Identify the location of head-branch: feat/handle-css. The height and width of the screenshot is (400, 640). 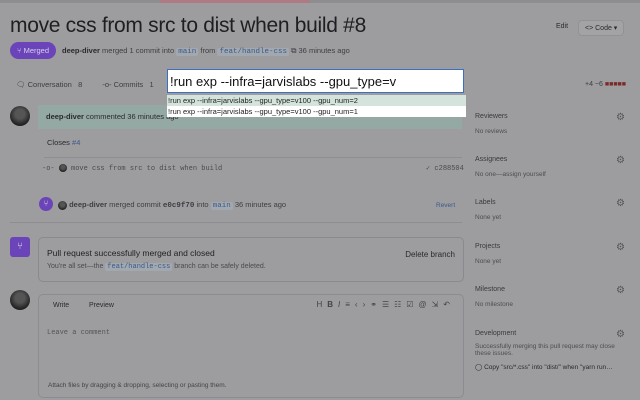
(253, 52).